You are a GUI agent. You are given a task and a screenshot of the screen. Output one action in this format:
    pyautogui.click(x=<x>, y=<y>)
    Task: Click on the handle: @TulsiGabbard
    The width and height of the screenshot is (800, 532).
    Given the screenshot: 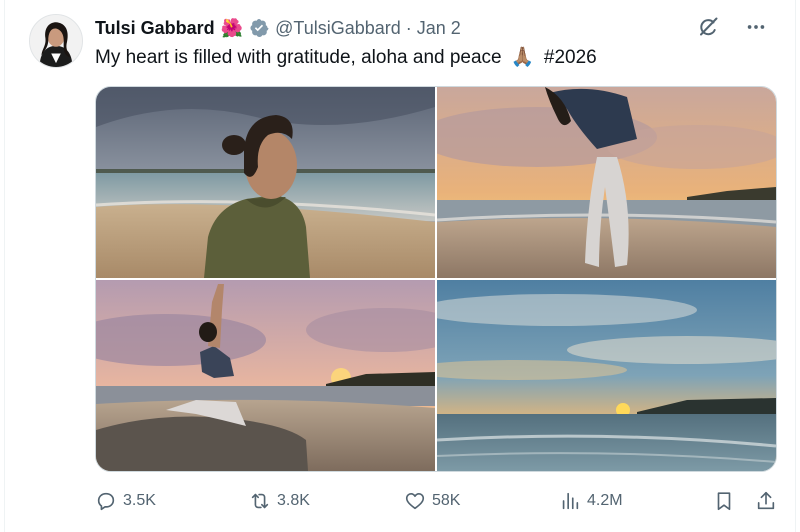 What is the action you would take?
    pyautogui.click(x=338, y=28)
    